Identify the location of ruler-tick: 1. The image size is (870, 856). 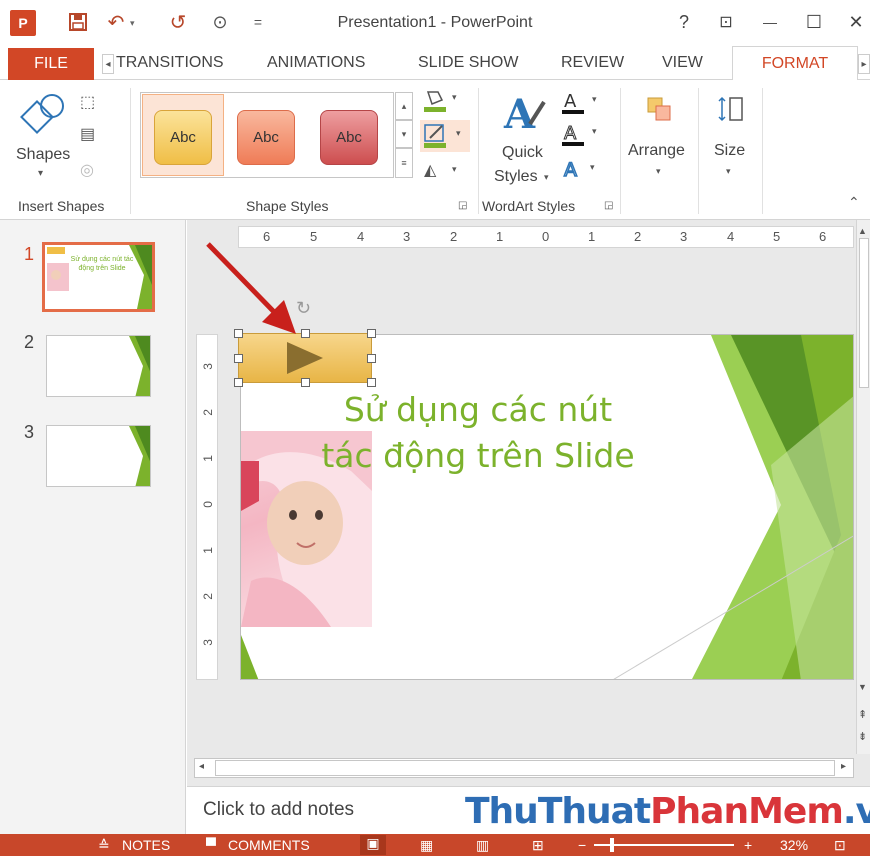
(500, 236).